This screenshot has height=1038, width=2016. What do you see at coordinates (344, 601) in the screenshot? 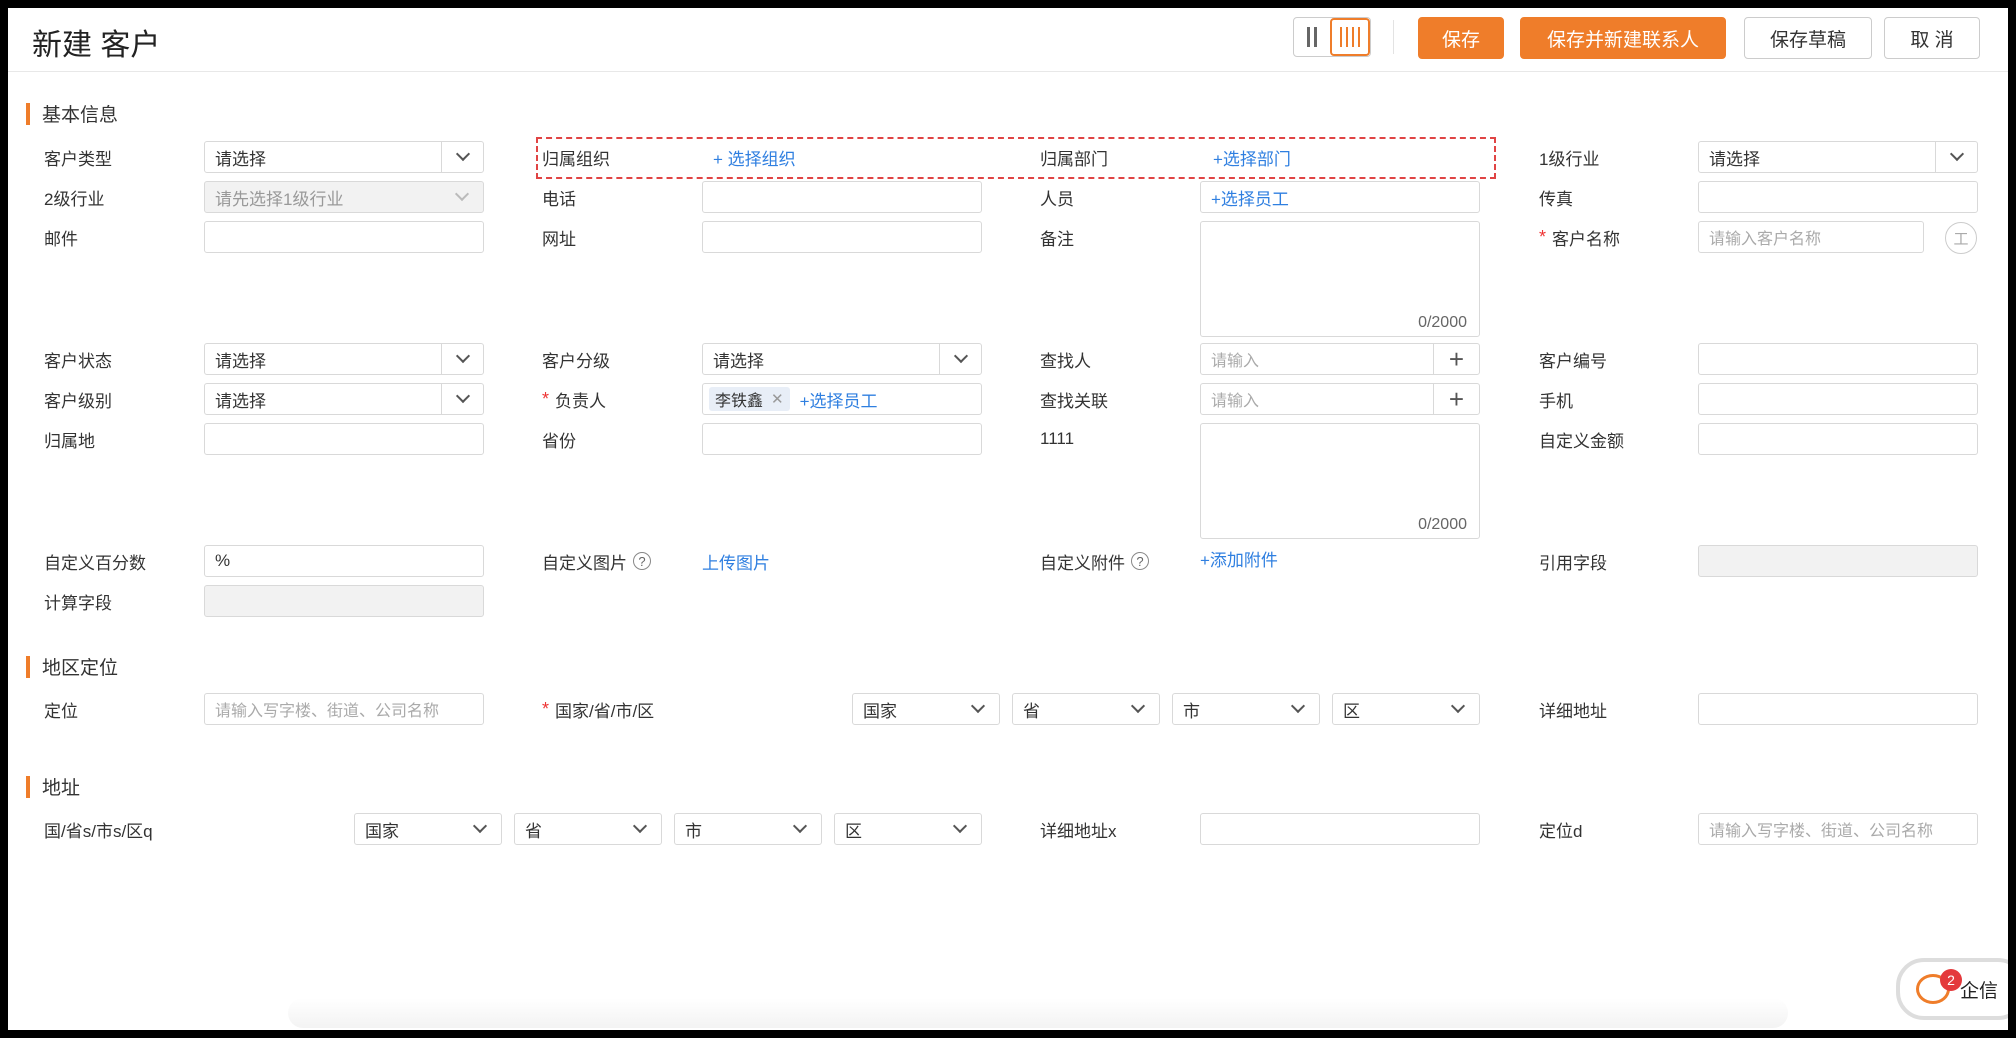
I see `calc-field-input` at bounding box center [344, 601].